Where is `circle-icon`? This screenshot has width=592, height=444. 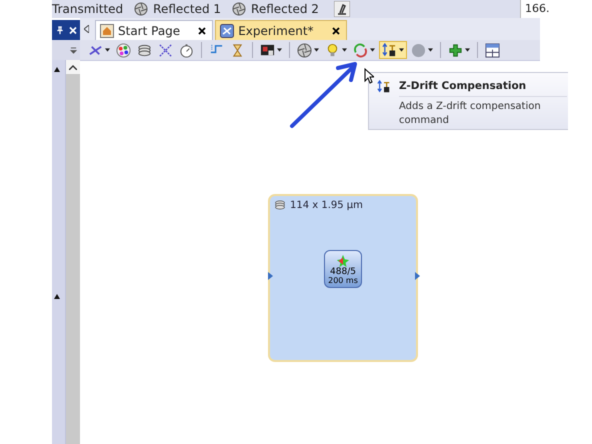
circle-icon is located at coordinates (418, 50).